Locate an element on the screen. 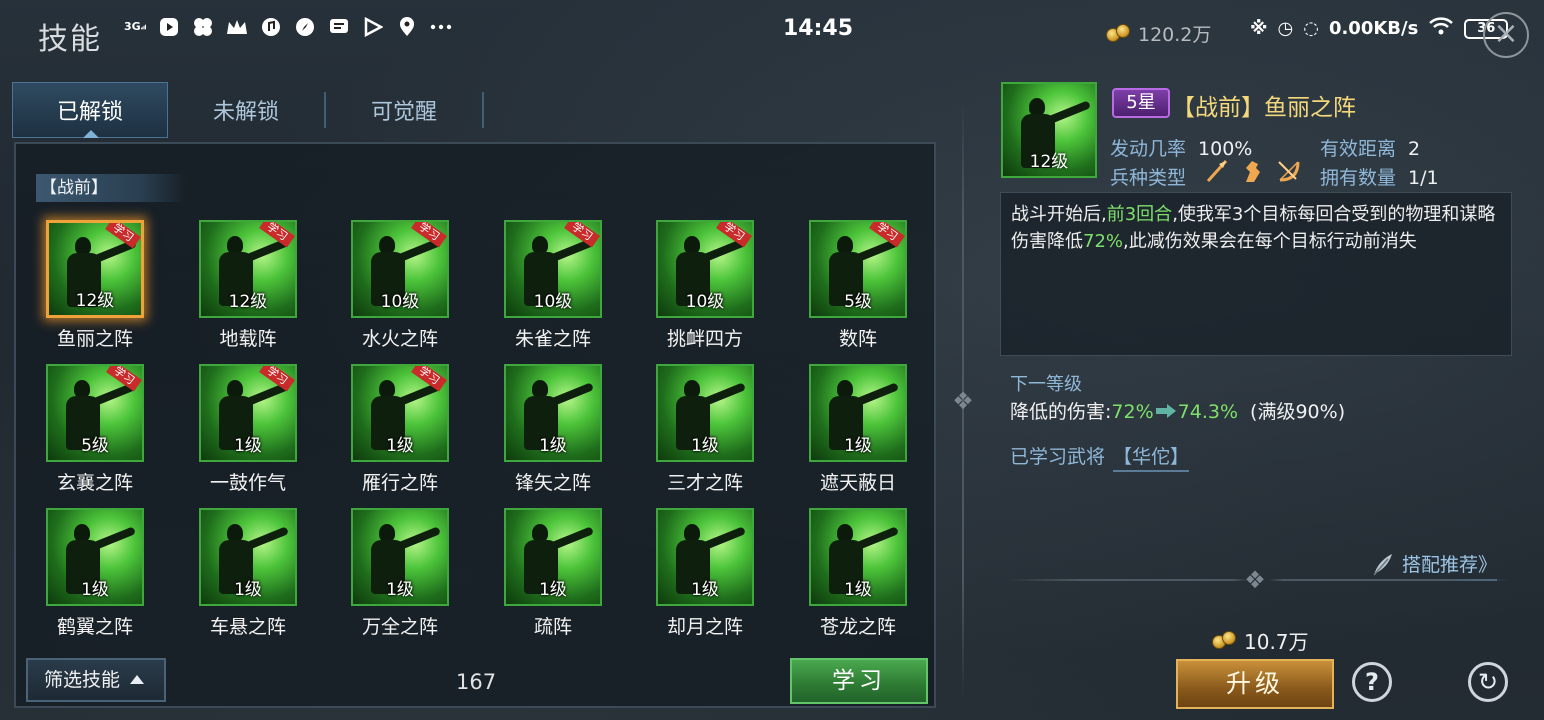 The width and height of the screenshot is (1544, 720). recommend-link: 搭配推荐》 is located at coordinates (1434, 565).